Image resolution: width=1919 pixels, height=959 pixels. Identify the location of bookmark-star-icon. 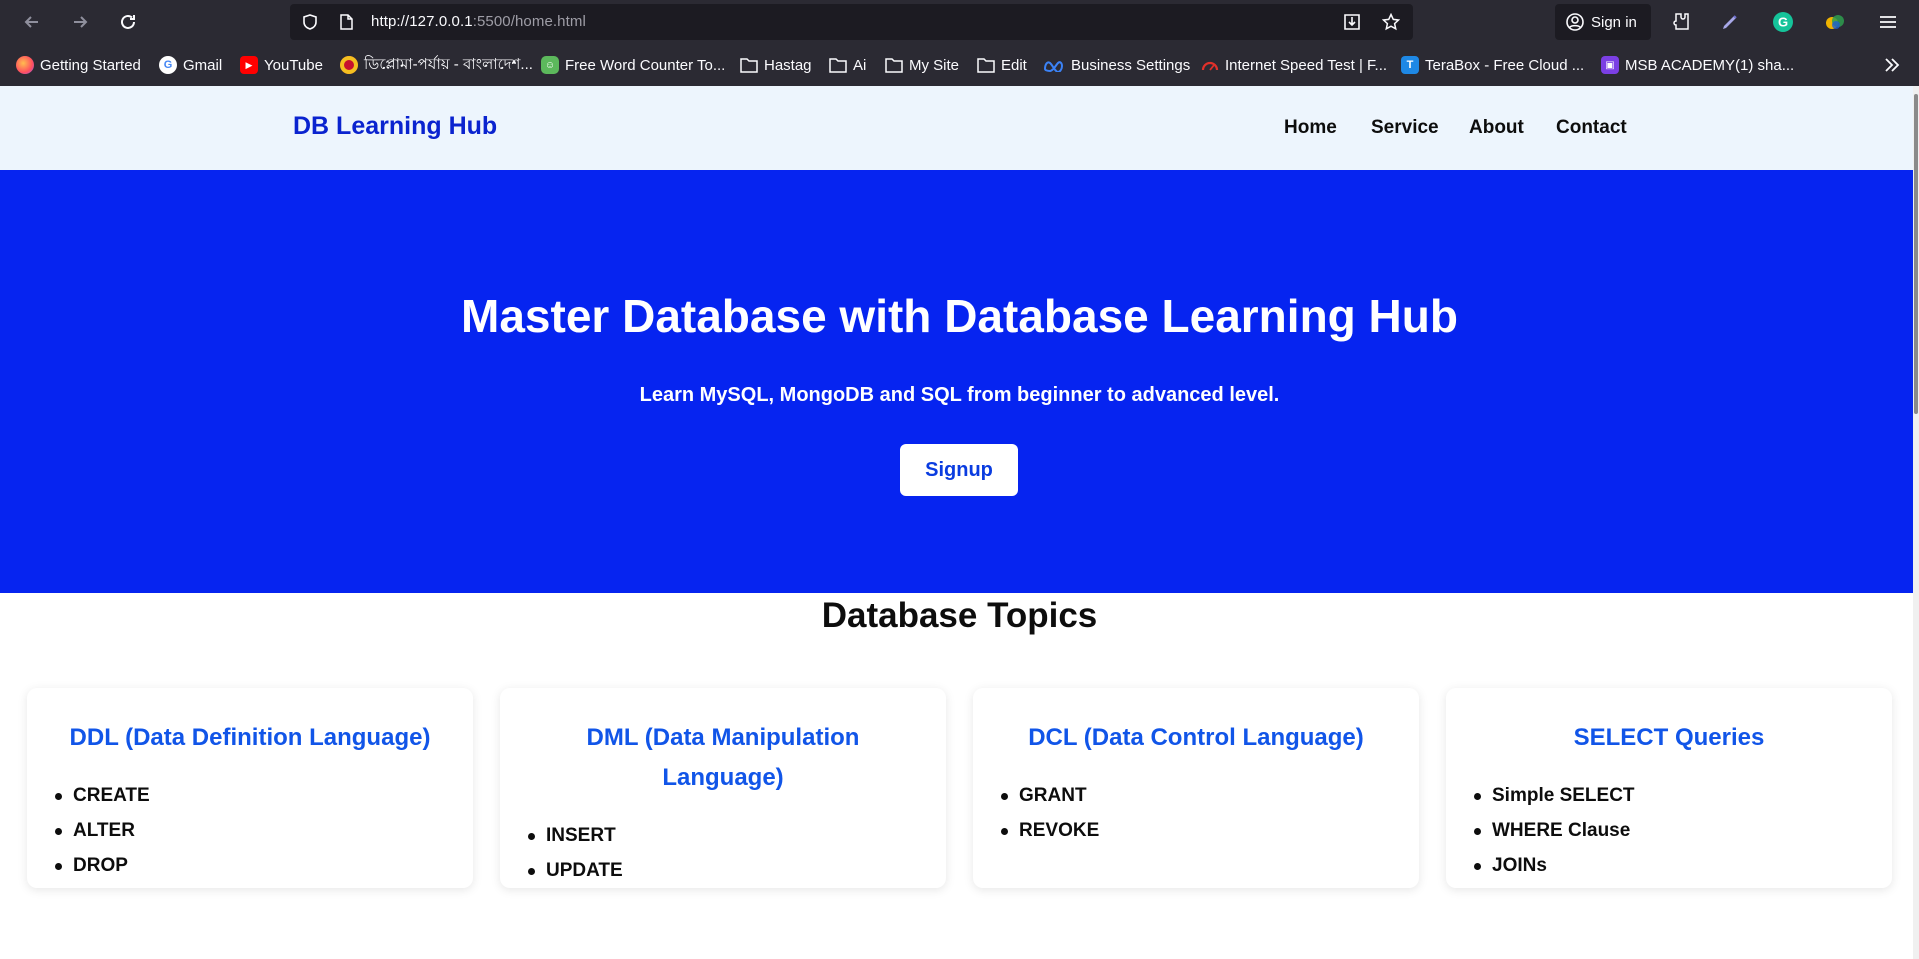
(1391, 22).